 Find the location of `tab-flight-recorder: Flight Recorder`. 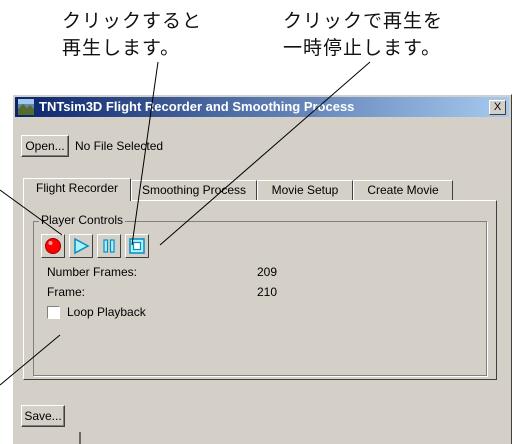

tab-flight-recorder: Flight Recorder is located at coordinates (77, 189).